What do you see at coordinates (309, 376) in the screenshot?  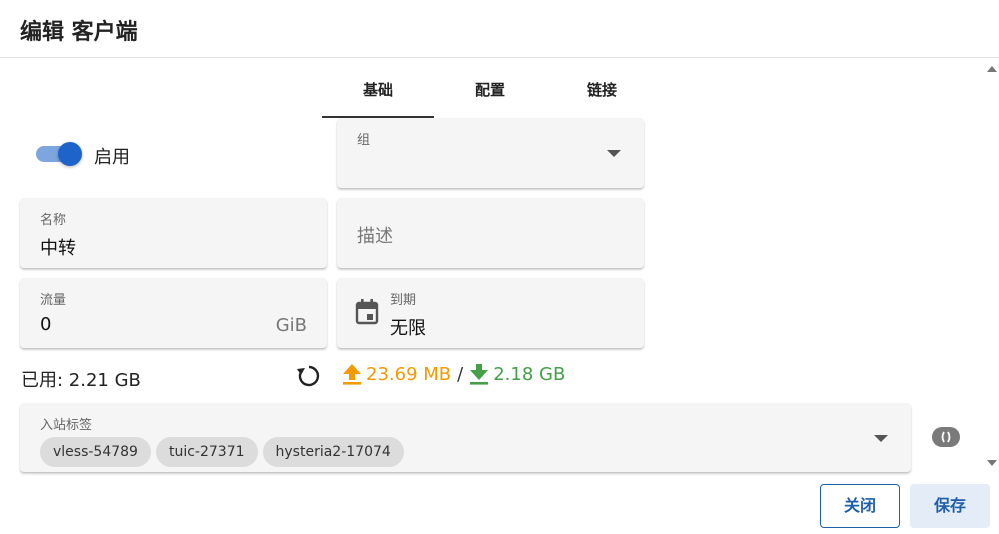 I see `reset-traffic-icon` at bounding box center [309, 376].